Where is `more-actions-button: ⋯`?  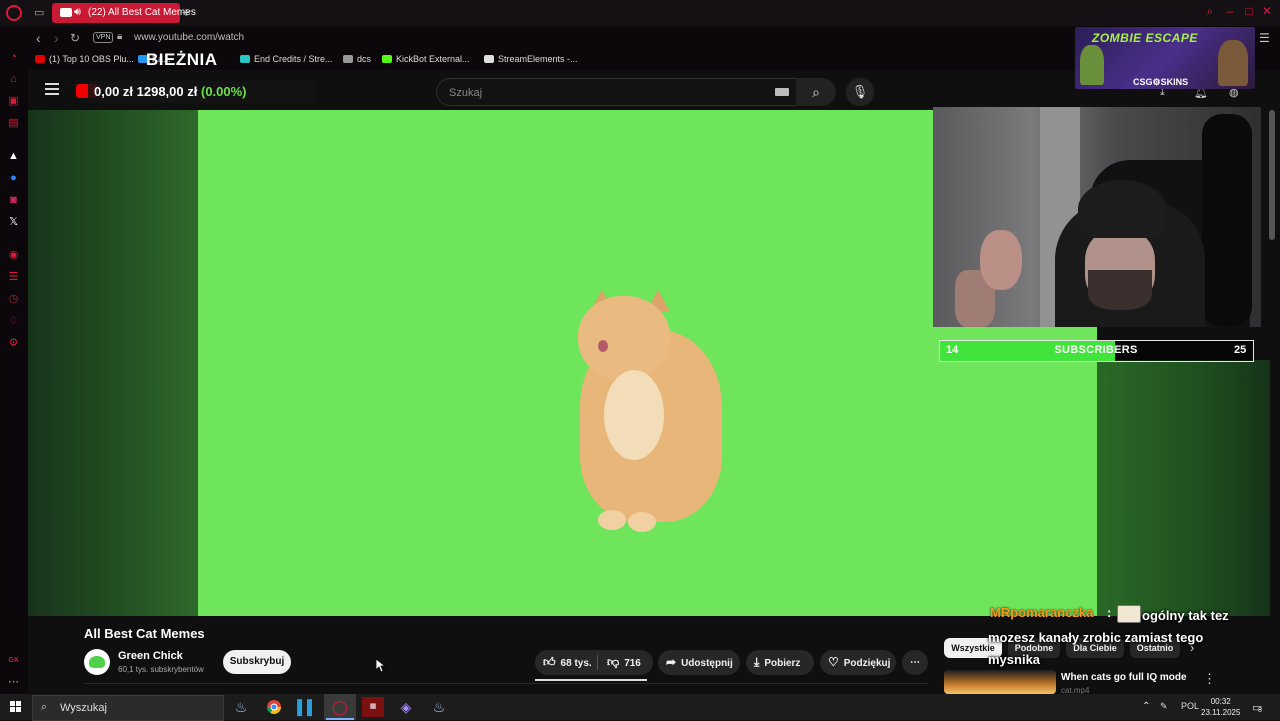 more-actions-button: ⋯ is located at coordinates (915, 662).